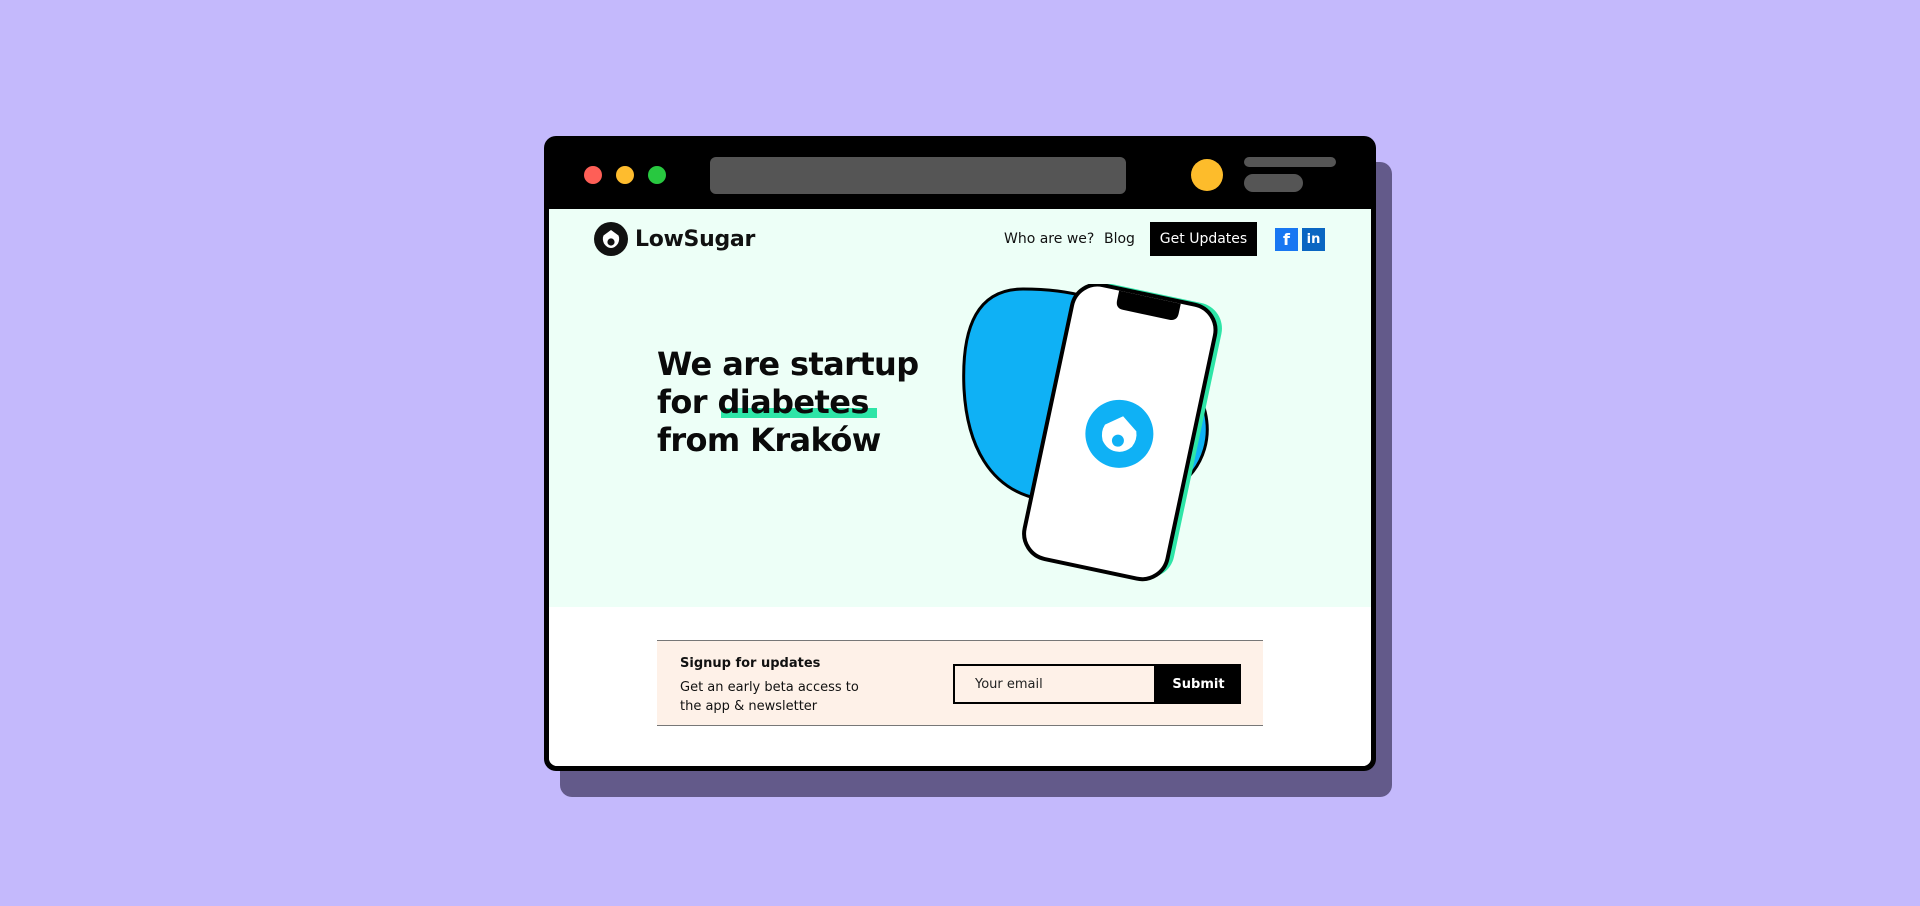  Describe the element at coordinates (1119, 239) in the screenshot. I see `nav-link-blog: Blog` at that location.